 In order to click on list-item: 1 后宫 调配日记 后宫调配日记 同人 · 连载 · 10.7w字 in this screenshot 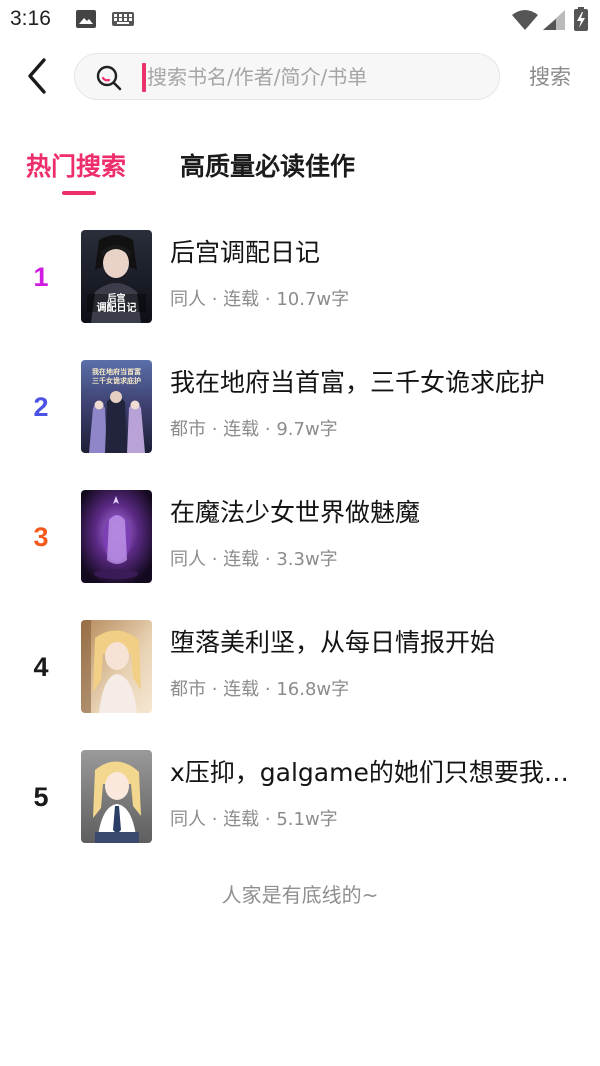, I will do `click(300, 292)`.